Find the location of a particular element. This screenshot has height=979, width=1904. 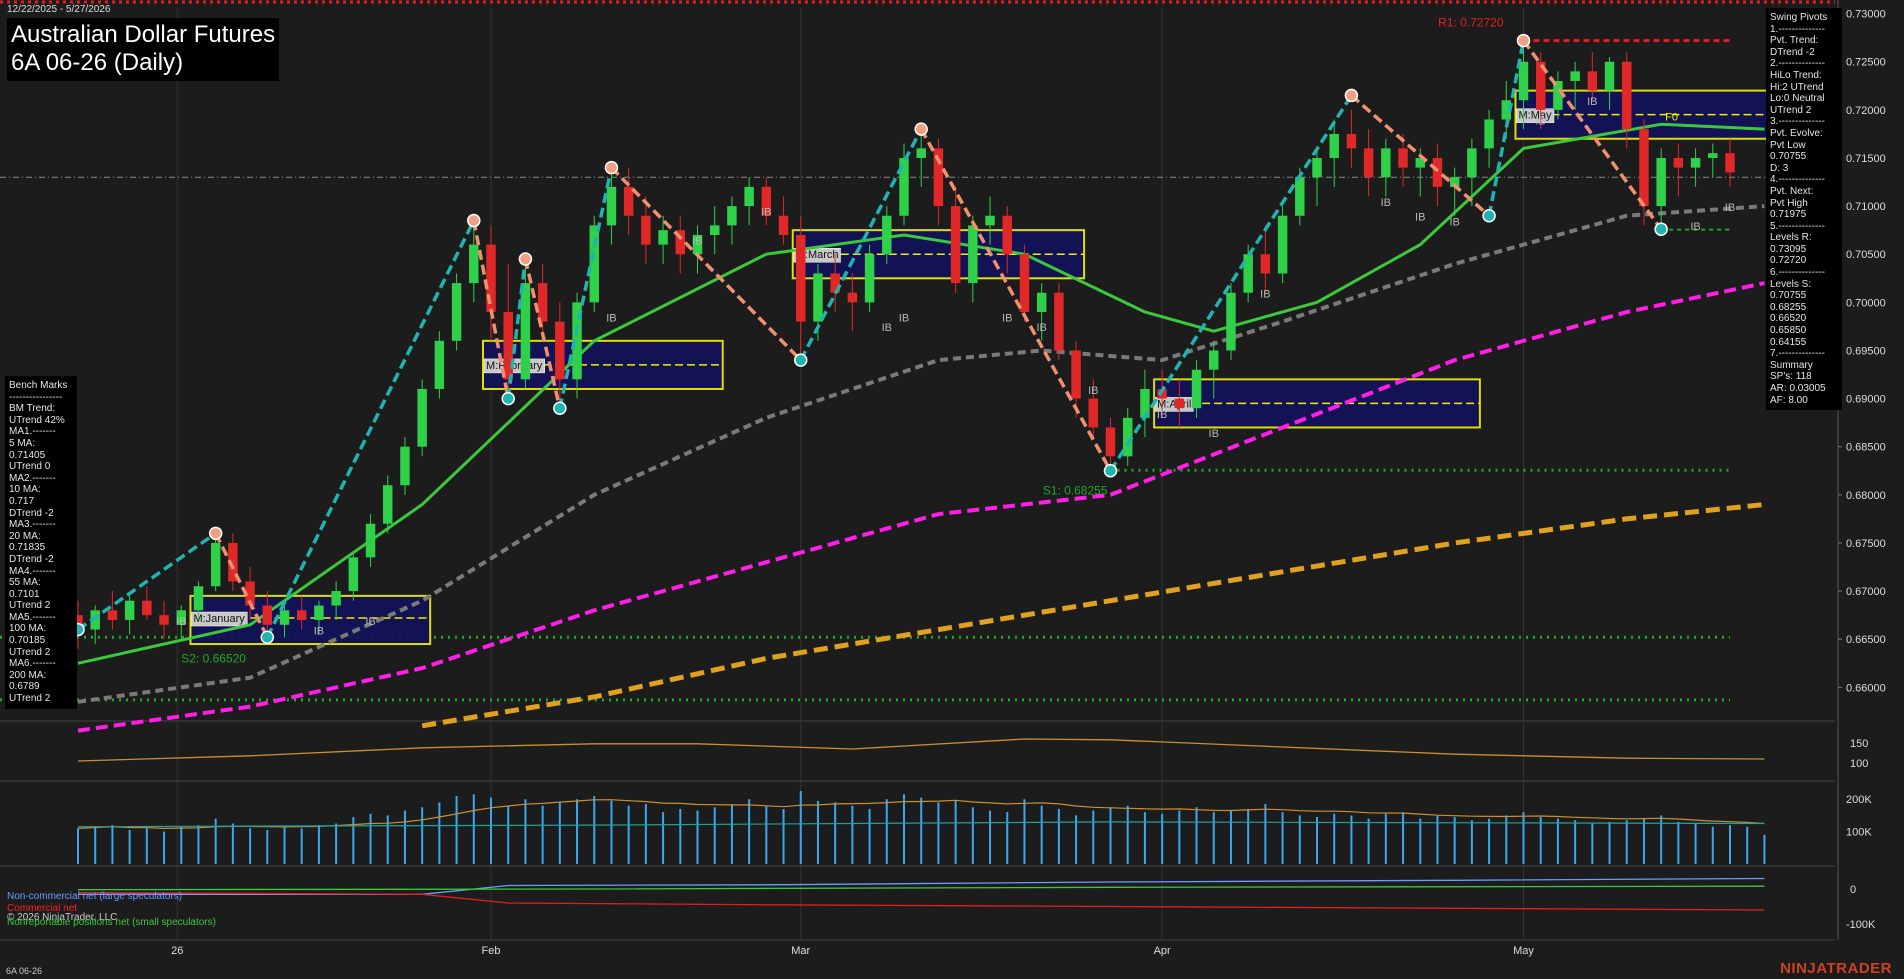

s1-label: S1: 0.68255 is located at coordinates (1075, 490).